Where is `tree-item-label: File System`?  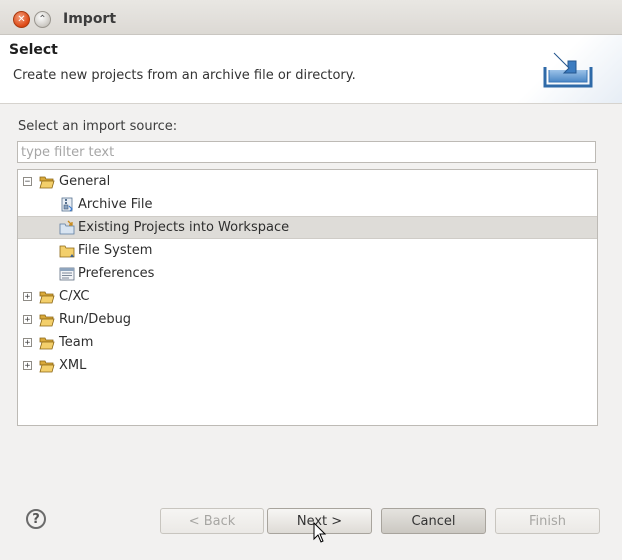 tree-item-label: File System is located at coordinates (115, 250).